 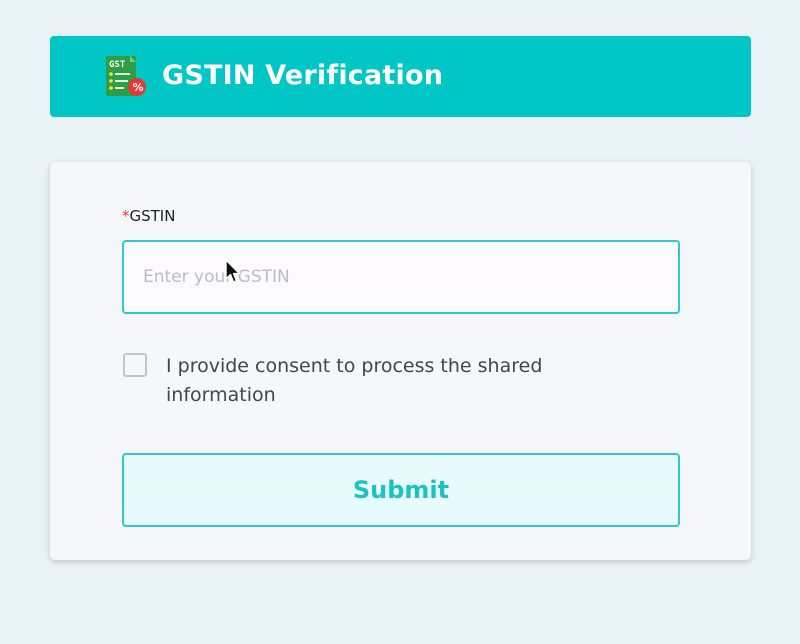 What do you see at coordinates (303, 75) in the screenshot?
I see `page-title: GSTIN Verification` at bounding box center [303, 75].